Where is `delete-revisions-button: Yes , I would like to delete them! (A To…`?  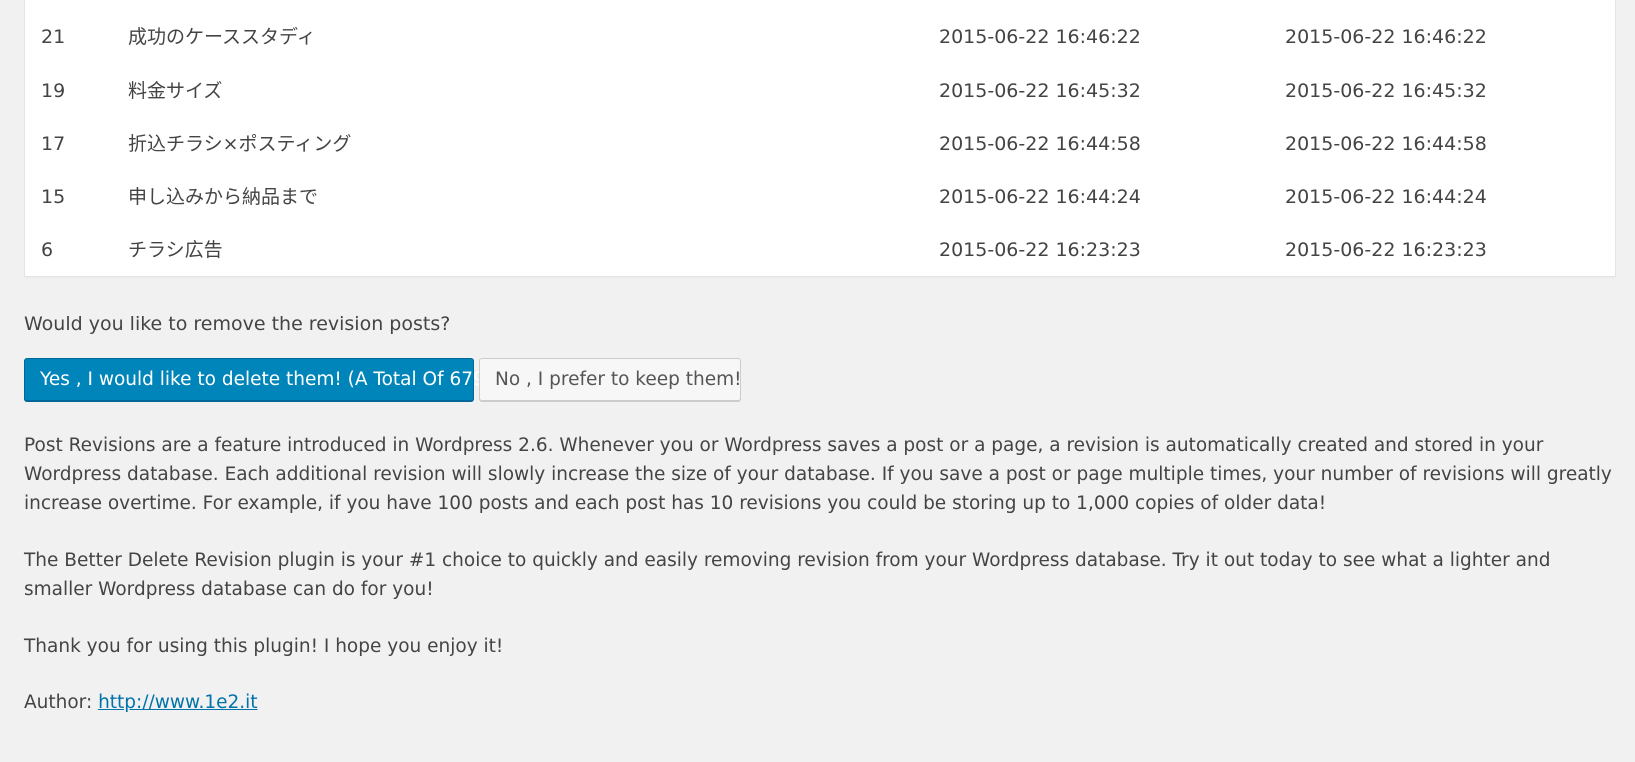
delete-revisions-button: Yes , I would like to delete them! (A To… is located at coordinates (258, 379).